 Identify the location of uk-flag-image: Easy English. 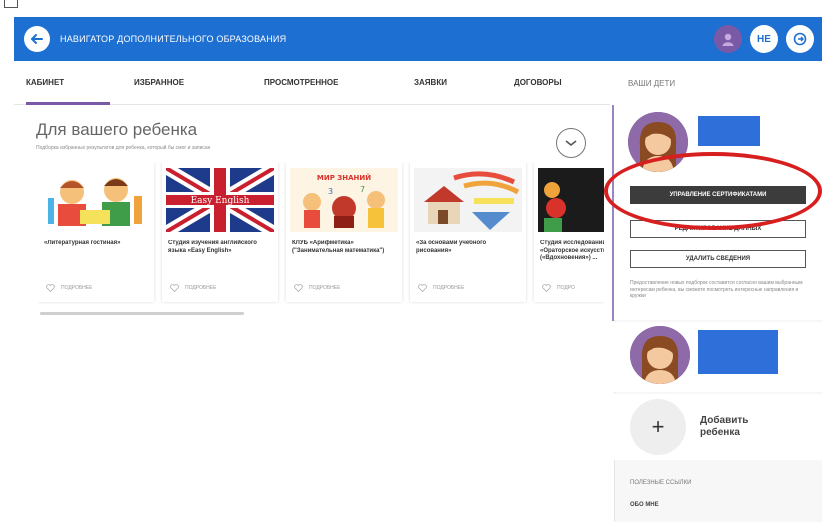
(220, 200).